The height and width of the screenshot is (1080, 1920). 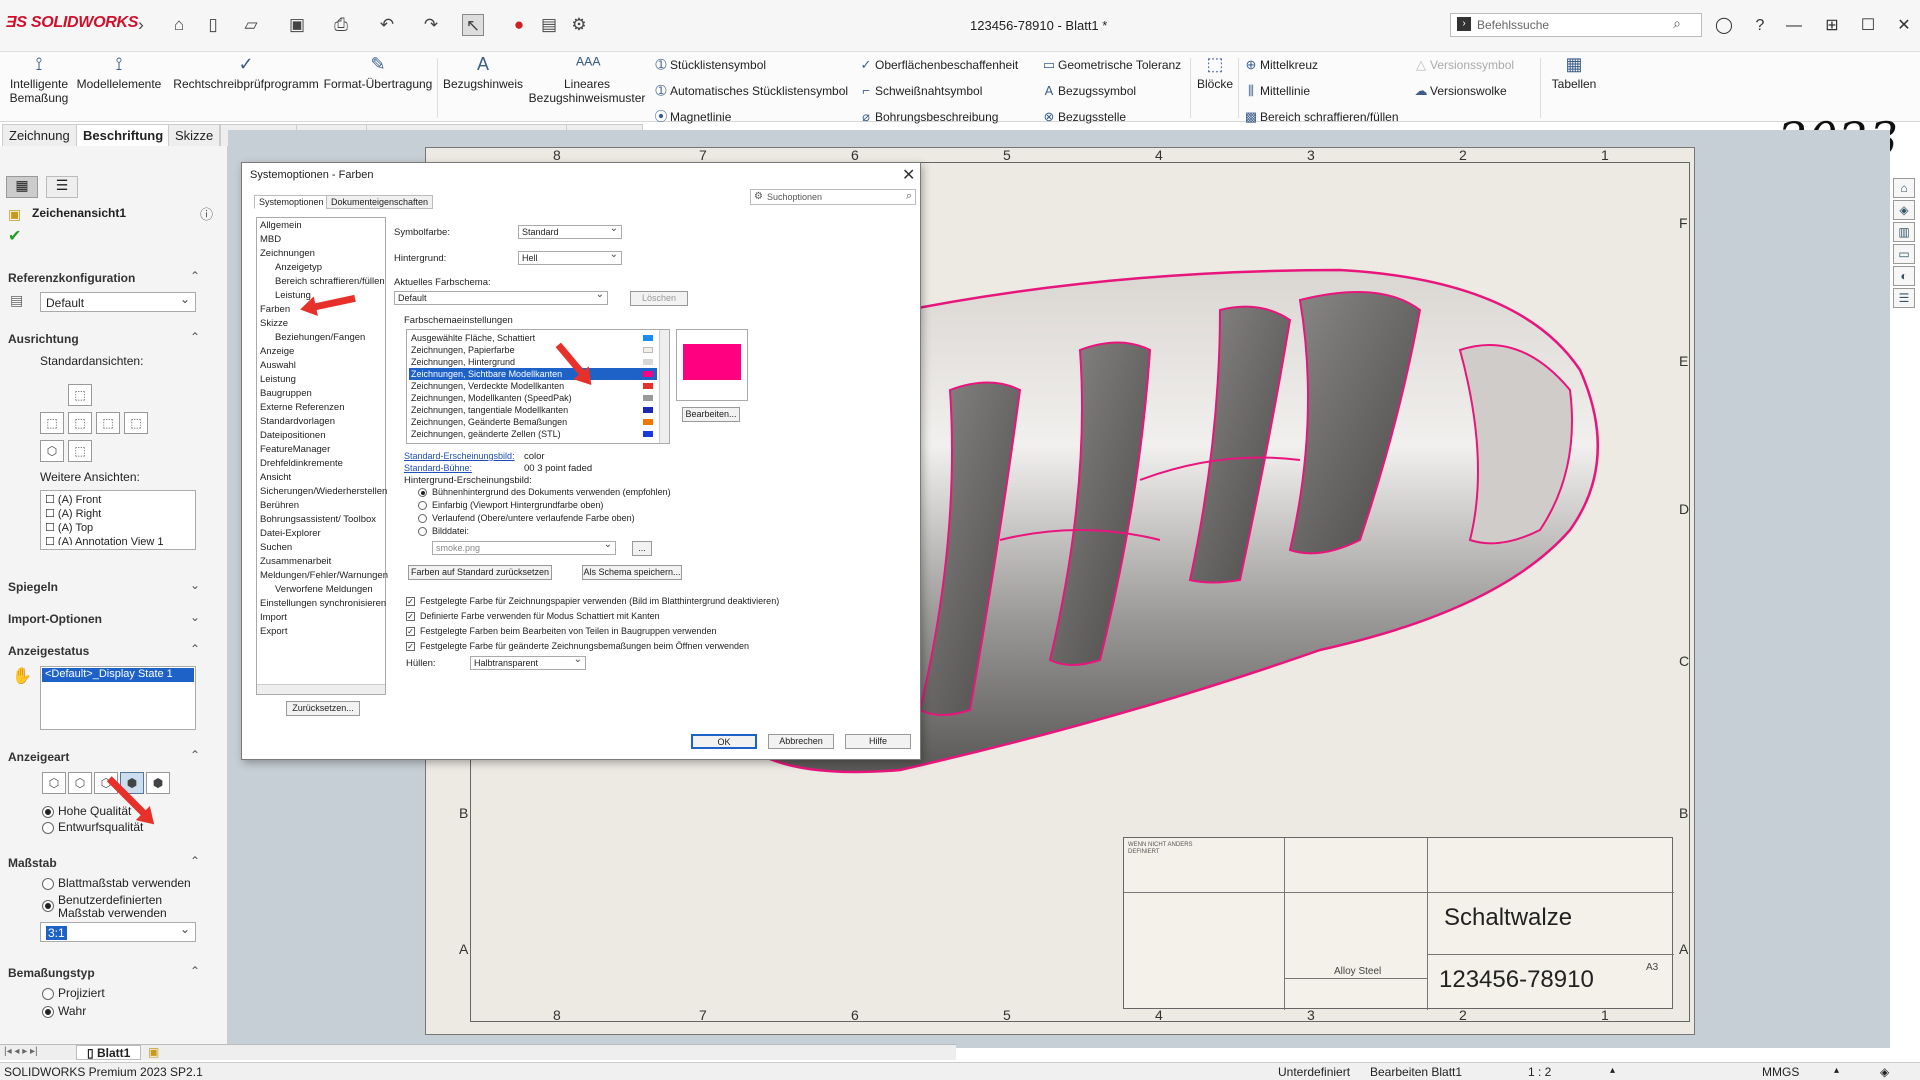 What do you see at coordinates (72, 23) in the screenshot?
I see `solidworks-logo: ƎS SOLIDWORKS` at bounding box center [72, 23].